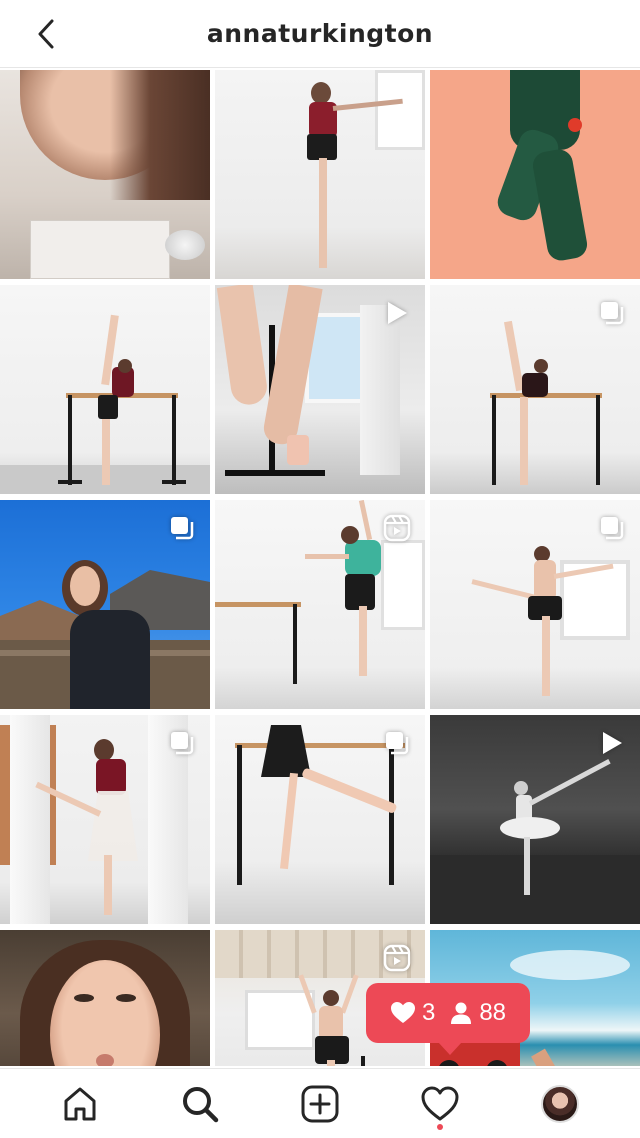 Image resolution: width=640 pixels, height=1138 pixels. I want to click on activity-notification-bubble: 3 88, so click(448, 1019).